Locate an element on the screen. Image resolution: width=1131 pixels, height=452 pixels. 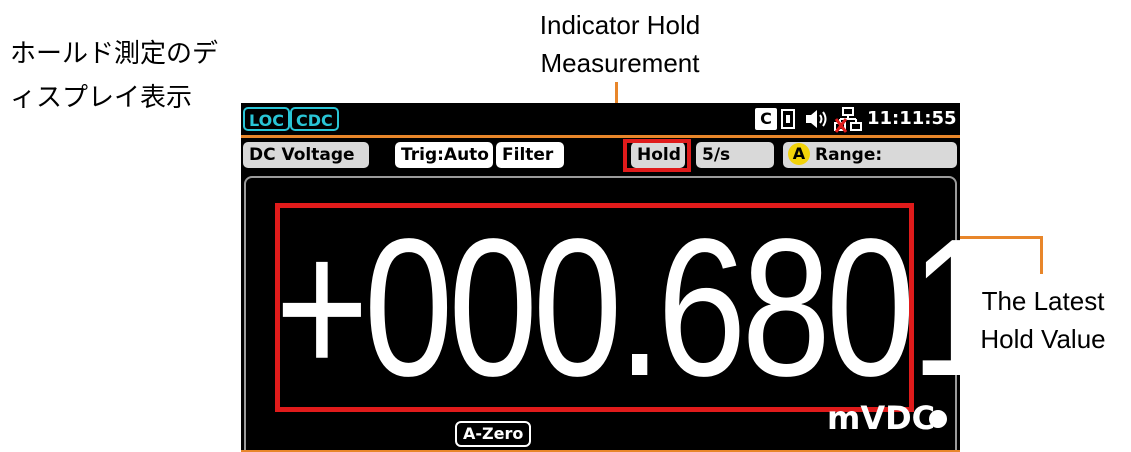
tab-dc-voltage: DC Voltage is located at coordinates (306, 155).